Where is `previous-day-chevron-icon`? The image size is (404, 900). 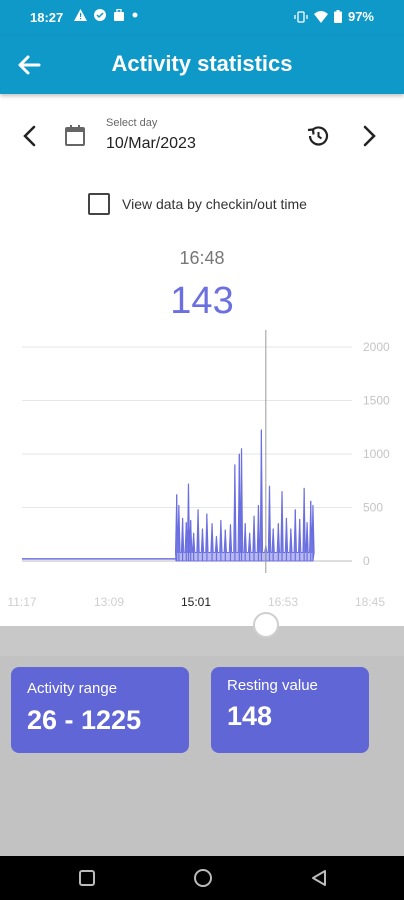
previous-day-chevron-icon is located at coordinates (30, 136).